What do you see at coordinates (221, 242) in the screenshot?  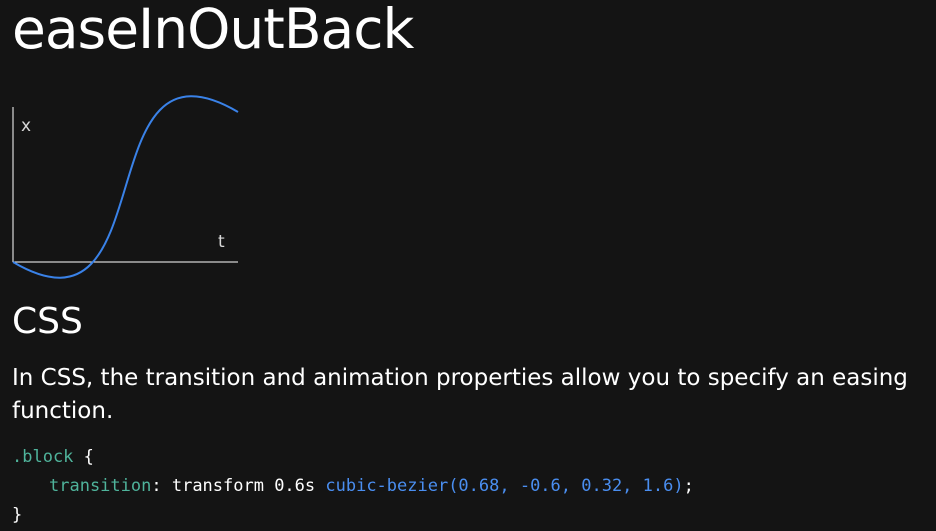 I see `x-axis-label: t` at bounding box center [221, 242].